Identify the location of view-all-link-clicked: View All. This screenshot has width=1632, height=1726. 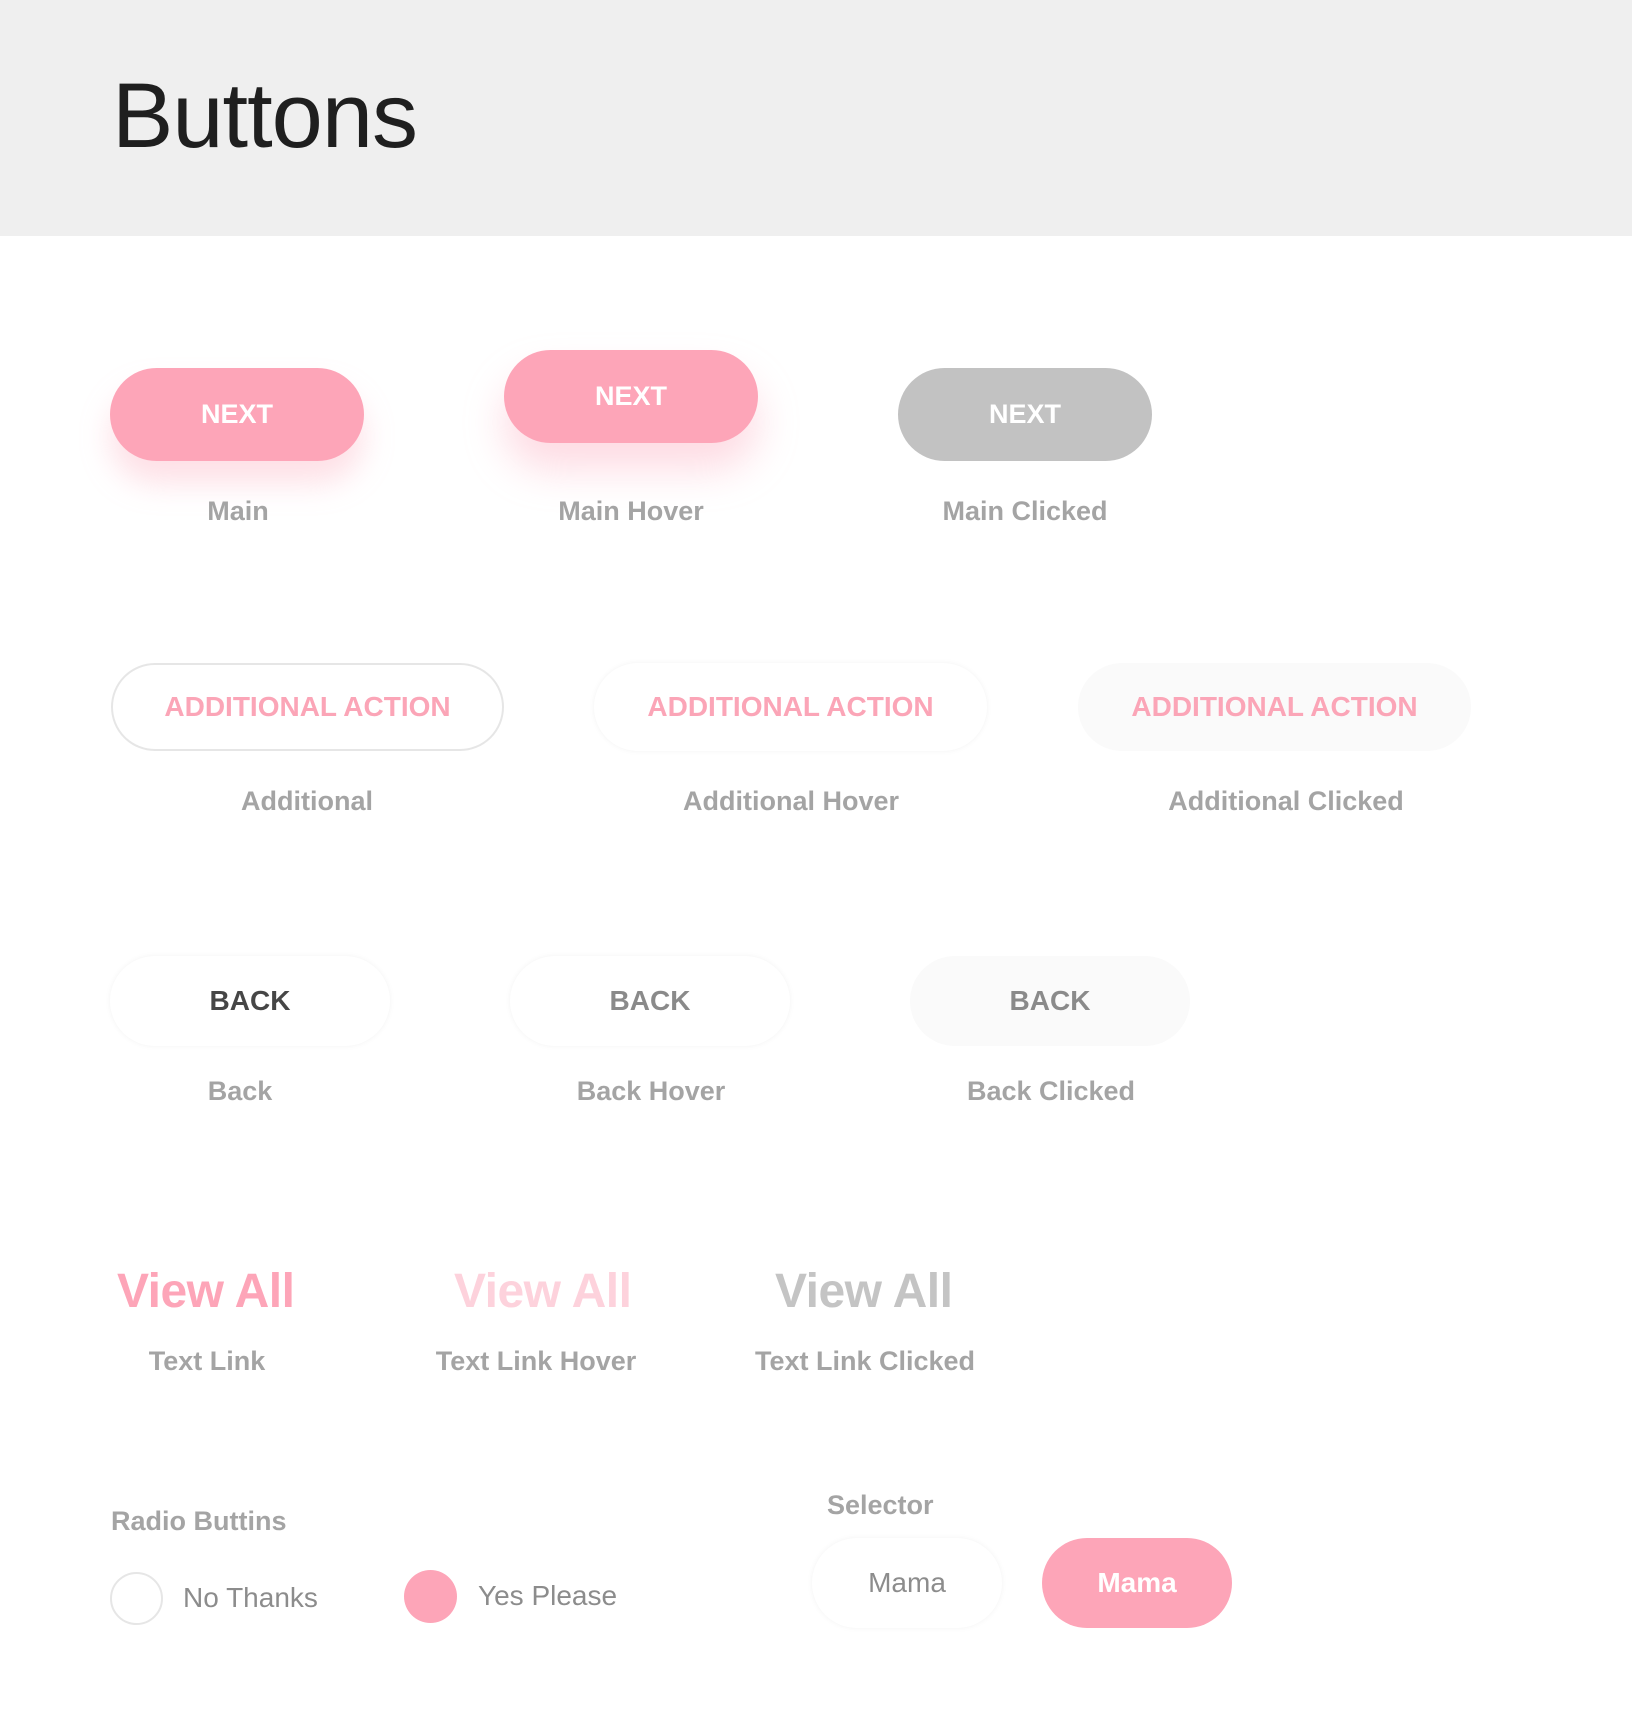
(864, 1292).